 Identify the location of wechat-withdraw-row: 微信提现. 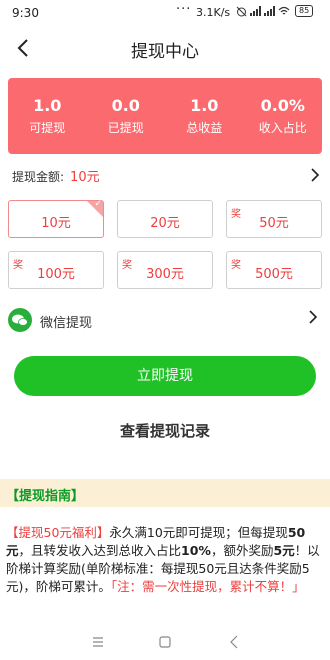
(165, 320).